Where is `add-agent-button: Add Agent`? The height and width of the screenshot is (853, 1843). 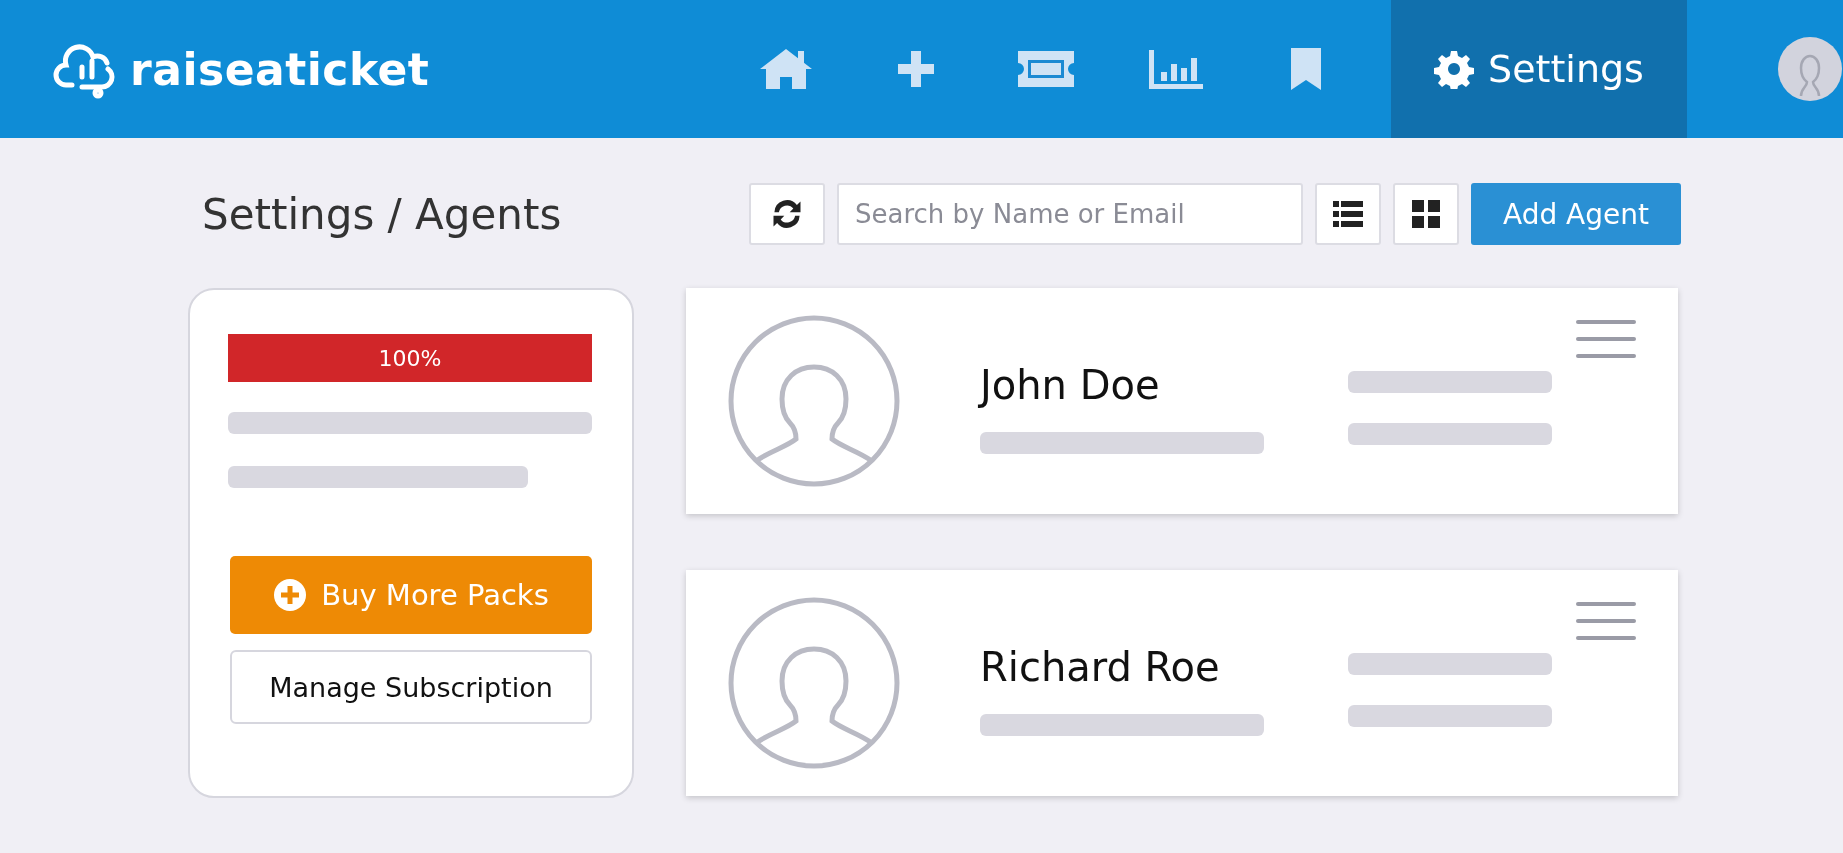
add-agent-button: Add Agent is located at coordinates (1576, 214).